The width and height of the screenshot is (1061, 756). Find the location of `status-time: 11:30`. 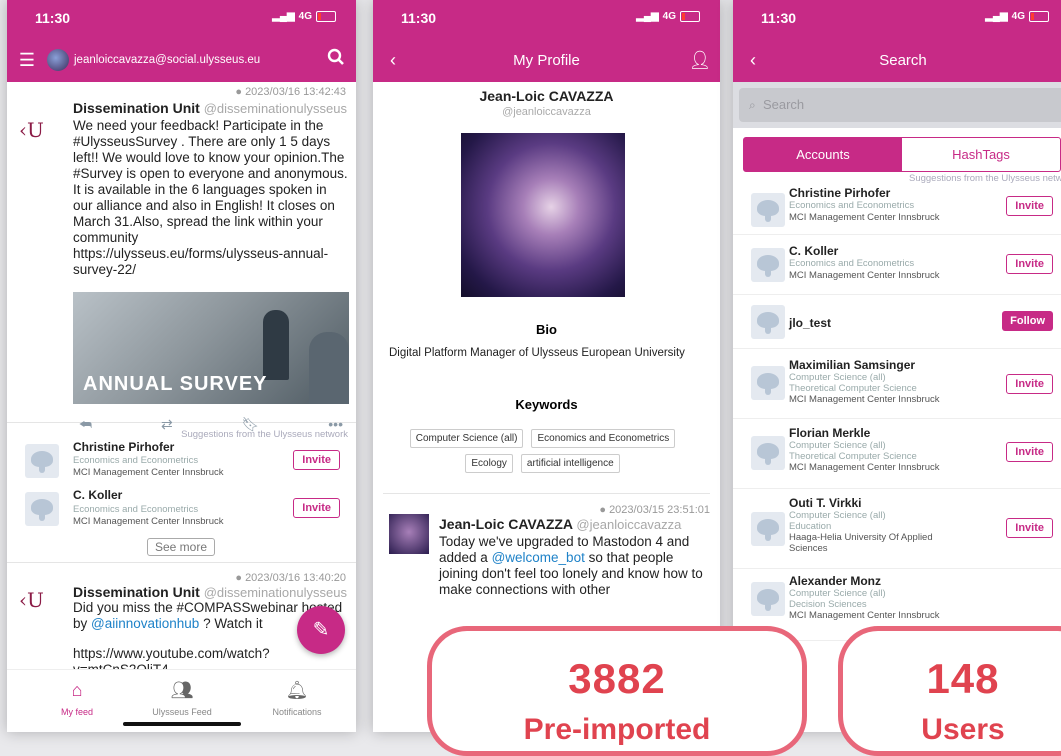

status-time: 11:30 is located at coordinates (53, 18).